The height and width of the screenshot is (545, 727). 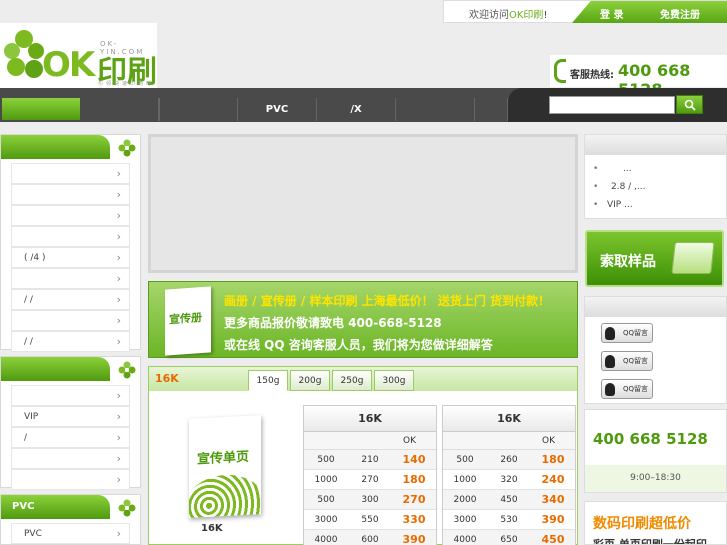 What do you see at coordinates (370, 419) in the screenshot?
I see `price-table-header: 16K` at bounding box center [370, 419].